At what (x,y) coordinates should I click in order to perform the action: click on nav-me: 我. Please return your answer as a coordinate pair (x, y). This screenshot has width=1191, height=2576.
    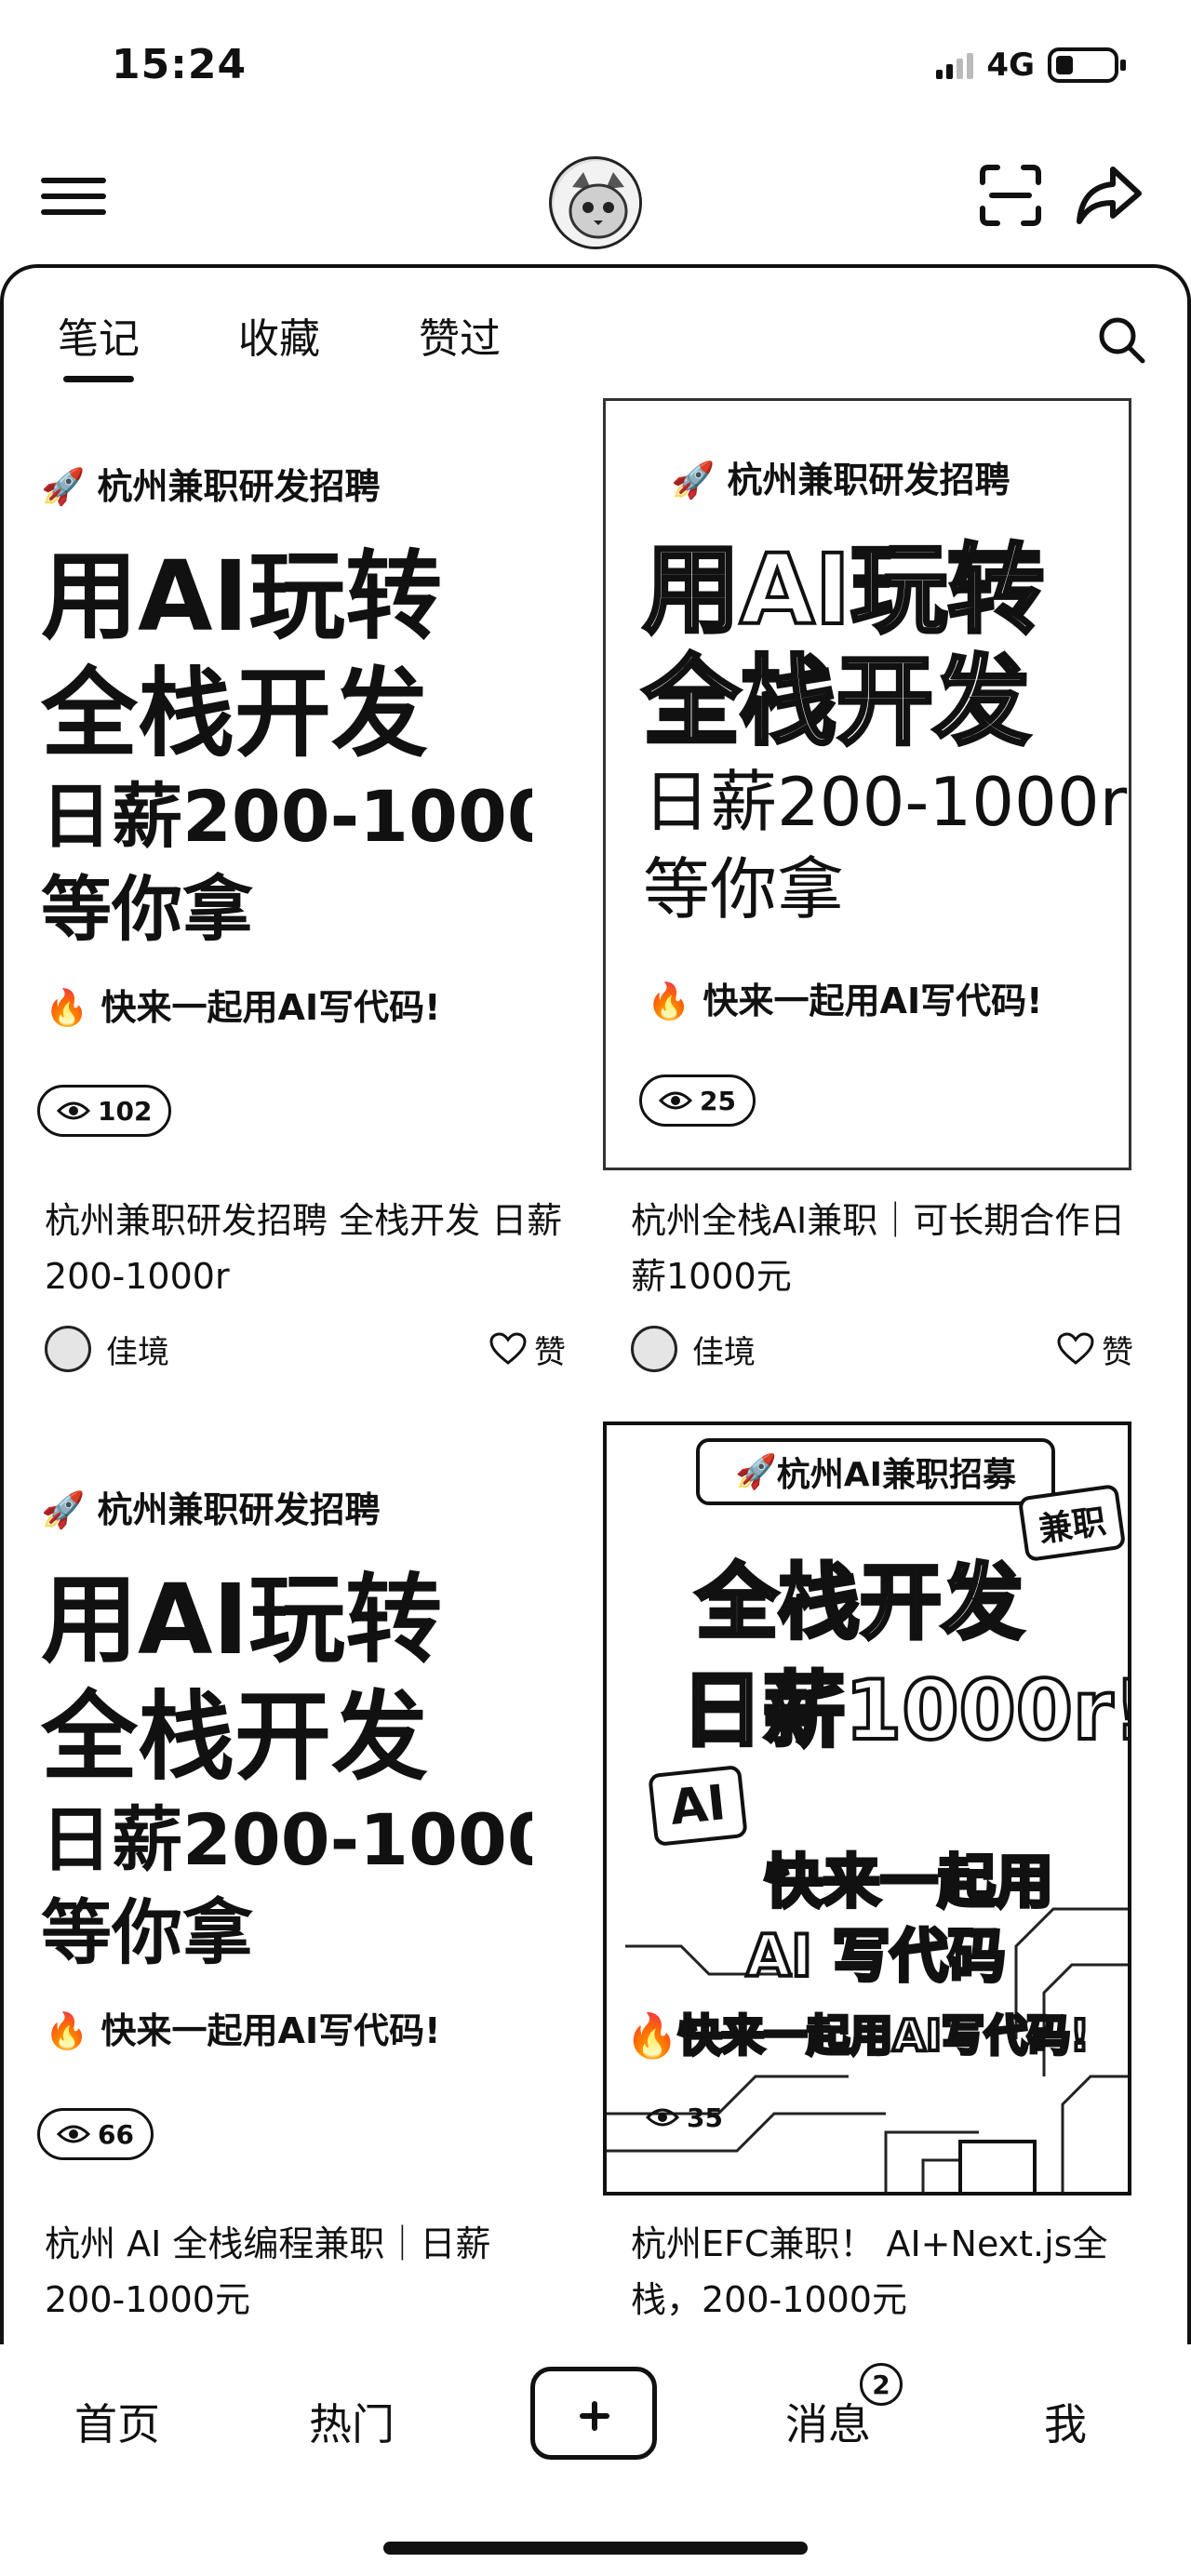
    Looking at the image, I should click on (1065, 2421).